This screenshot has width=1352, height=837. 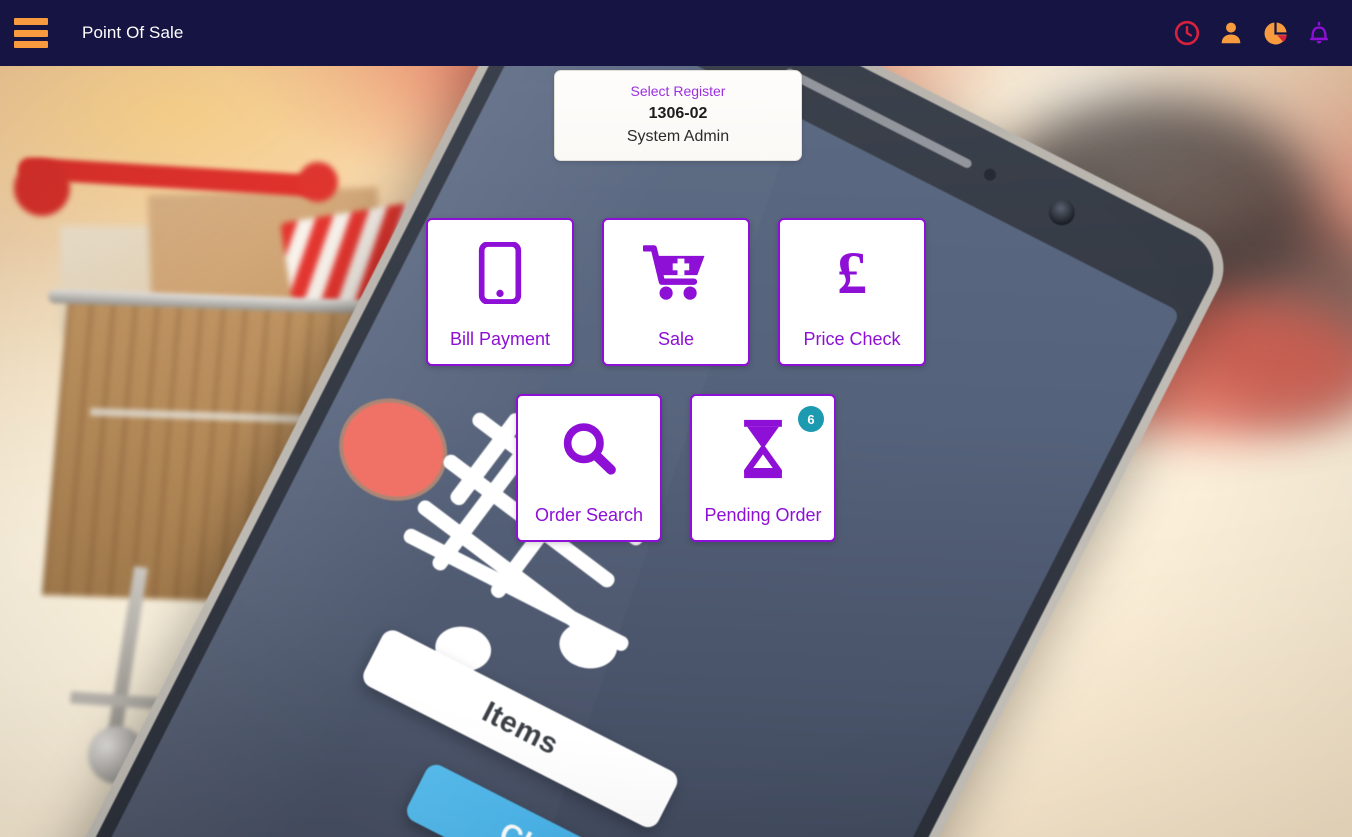 I want to click on tile-price-check: £ Price Check, so click(x=852, y=292).